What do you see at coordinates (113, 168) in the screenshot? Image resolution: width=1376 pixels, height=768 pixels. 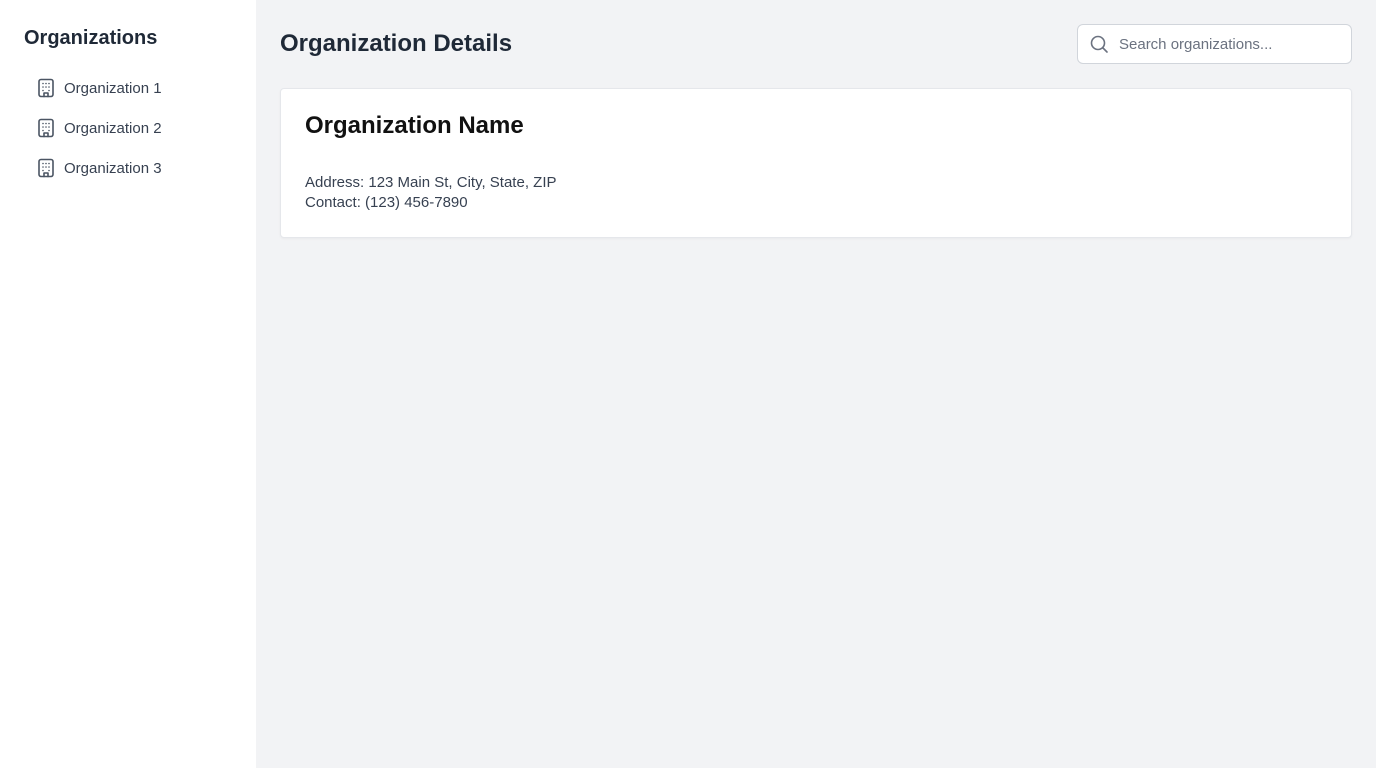 I see `sidebar-item-label: Organization 3` at bounding box center [113, 168].